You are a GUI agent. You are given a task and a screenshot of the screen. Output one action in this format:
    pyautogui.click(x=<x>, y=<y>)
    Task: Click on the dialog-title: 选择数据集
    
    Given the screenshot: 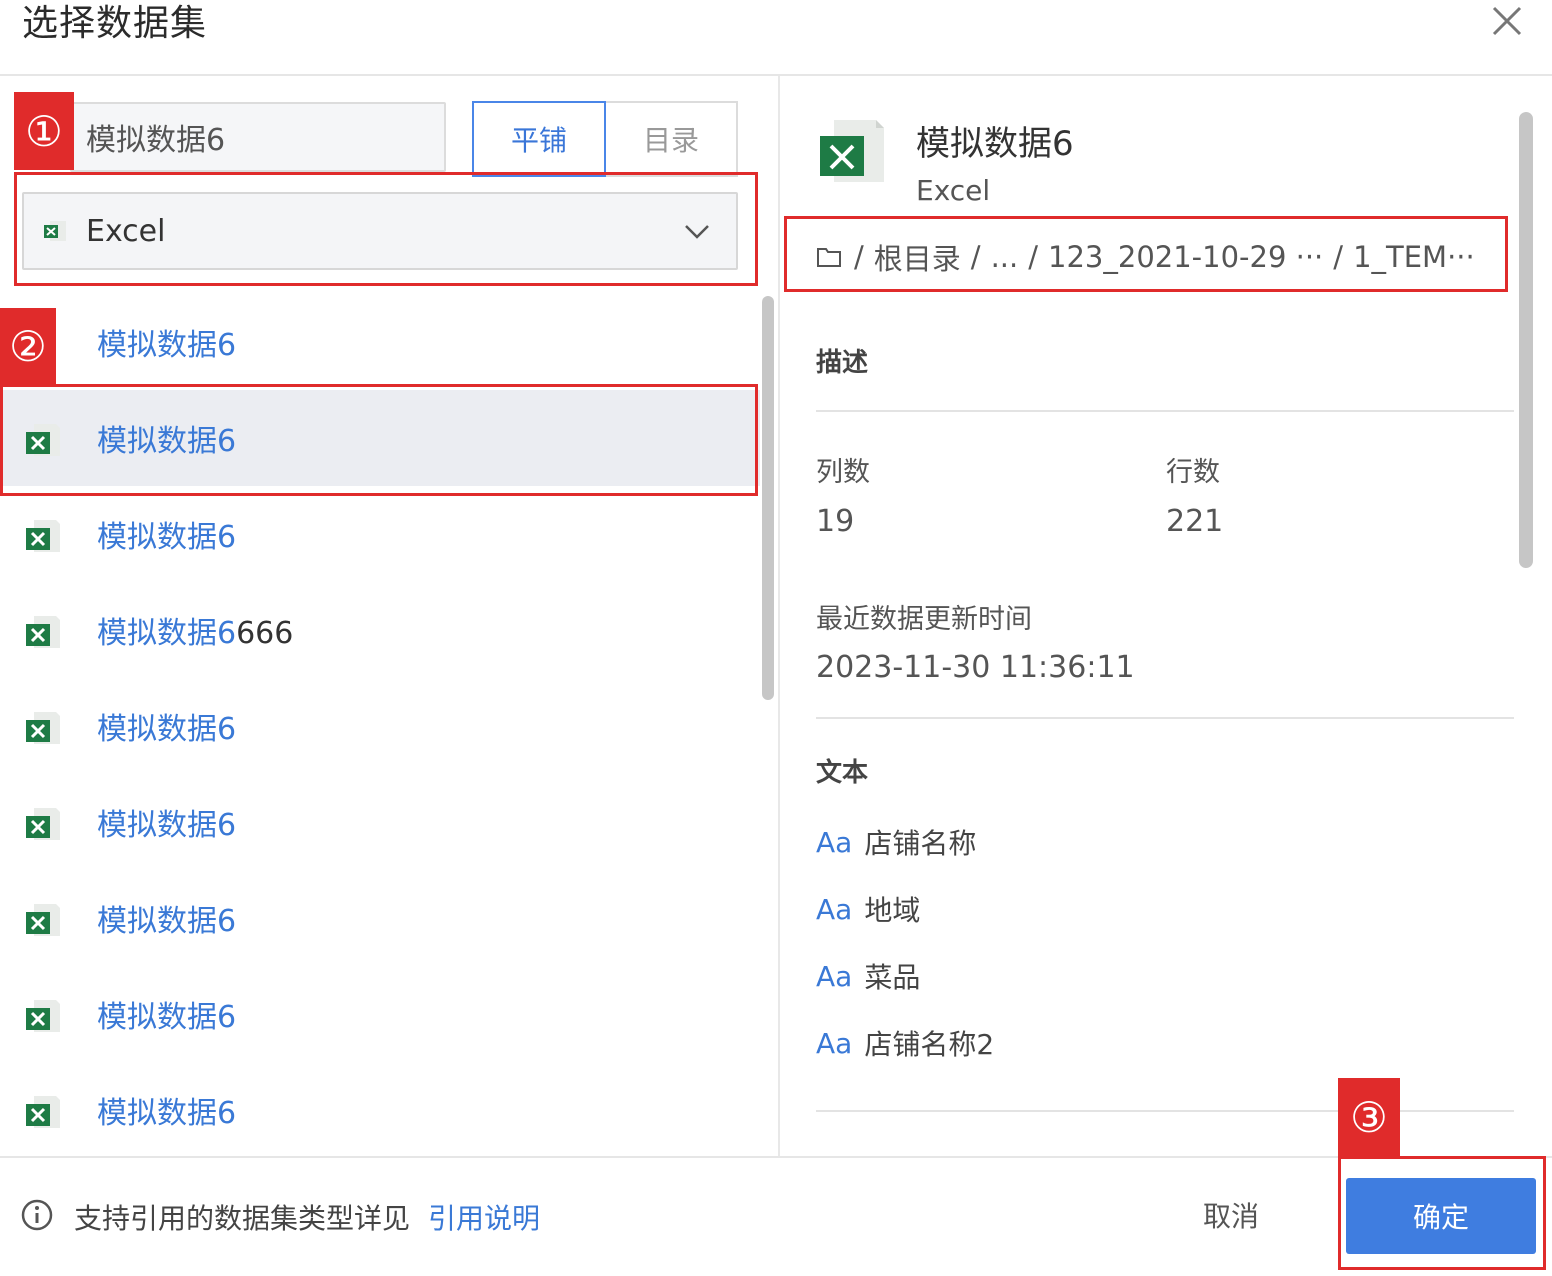 What is the action you would take?
    pyautogui.click(x=115, y=23)
    